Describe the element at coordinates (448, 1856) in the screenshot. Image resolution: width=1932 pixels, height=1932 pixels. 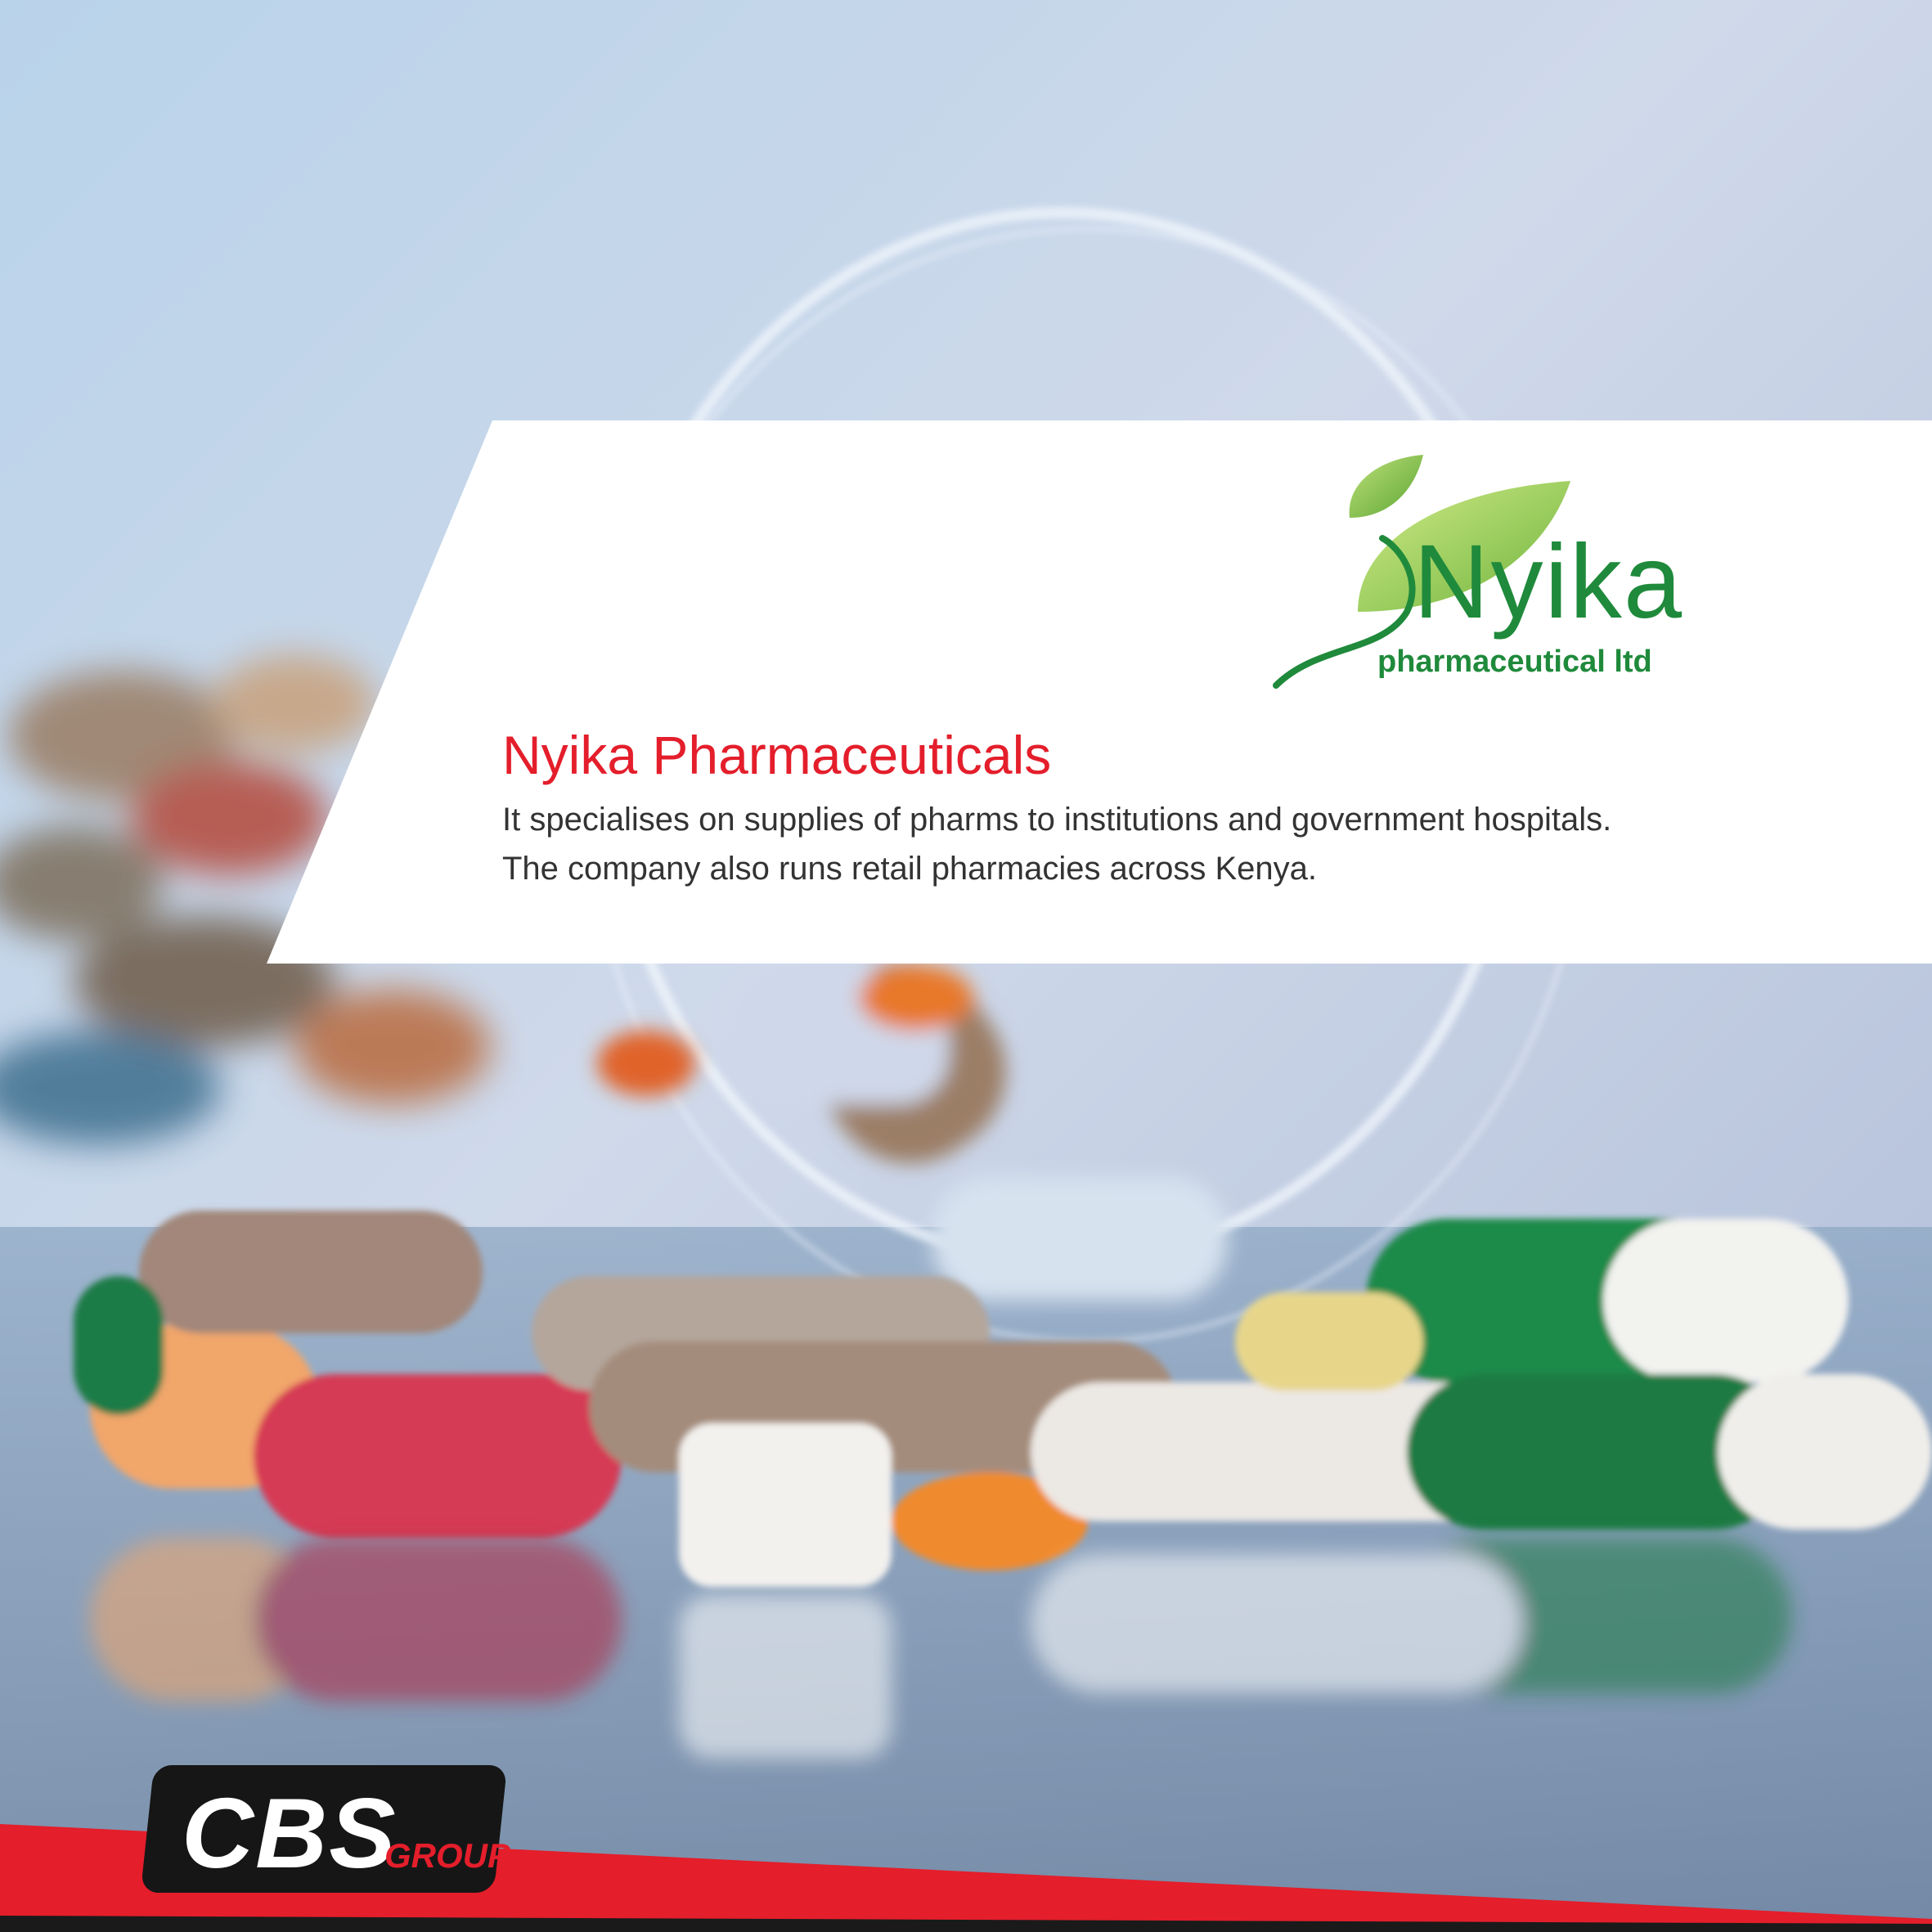
I see `cbs-logo-group: GROUP` at that location.